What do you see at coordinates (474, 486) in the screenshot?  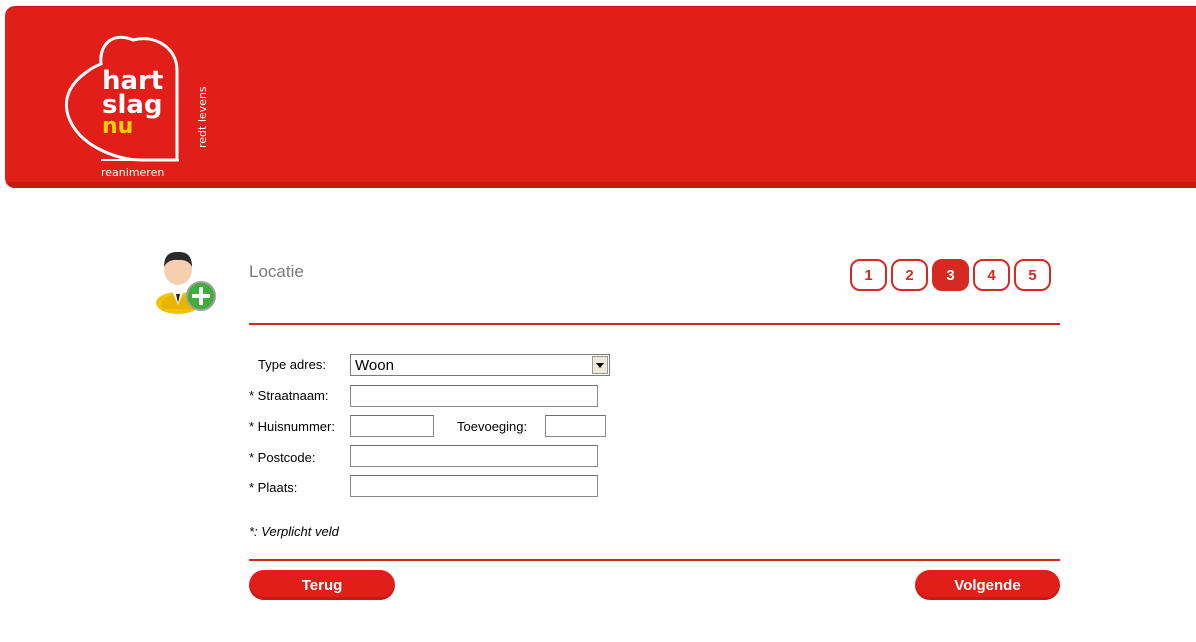 I see `city-input` at bounding box center [474, 486].